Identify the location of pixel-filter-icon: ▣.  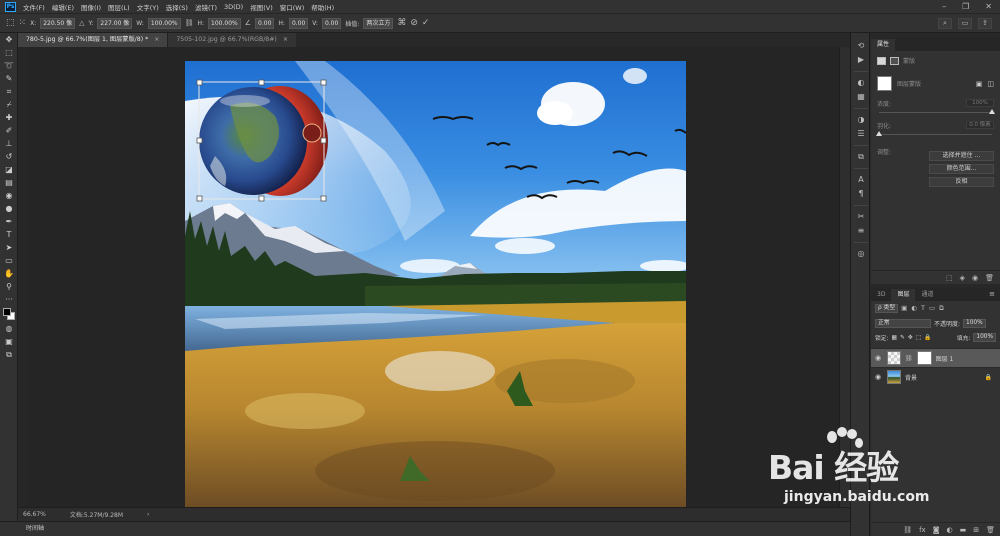
(904, 308).